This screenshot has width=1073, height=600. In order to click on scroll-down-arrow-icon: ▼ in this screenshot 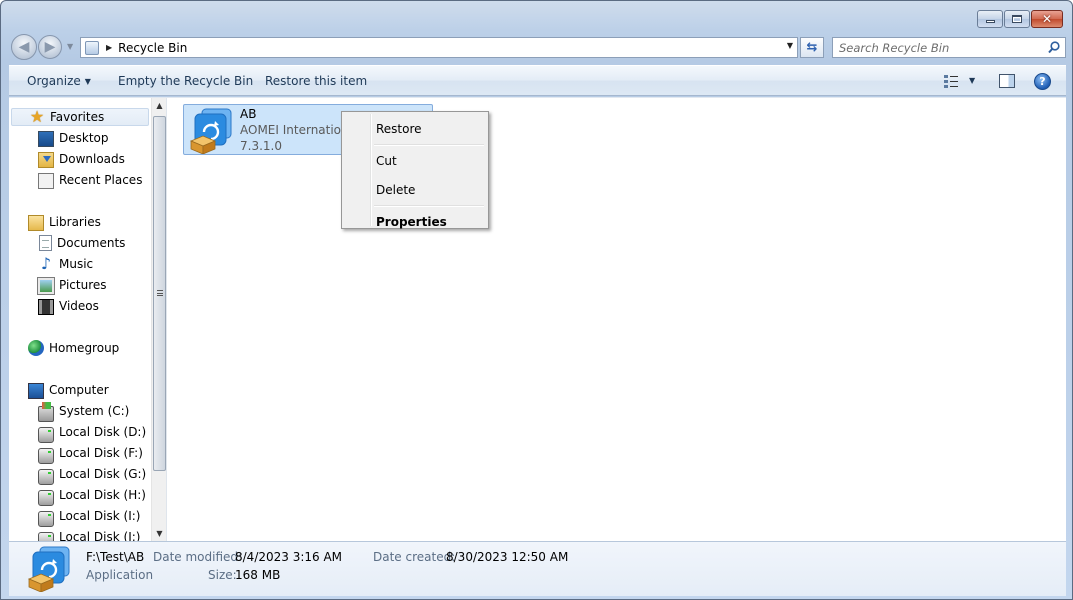, I will do `click(159, 534)`.